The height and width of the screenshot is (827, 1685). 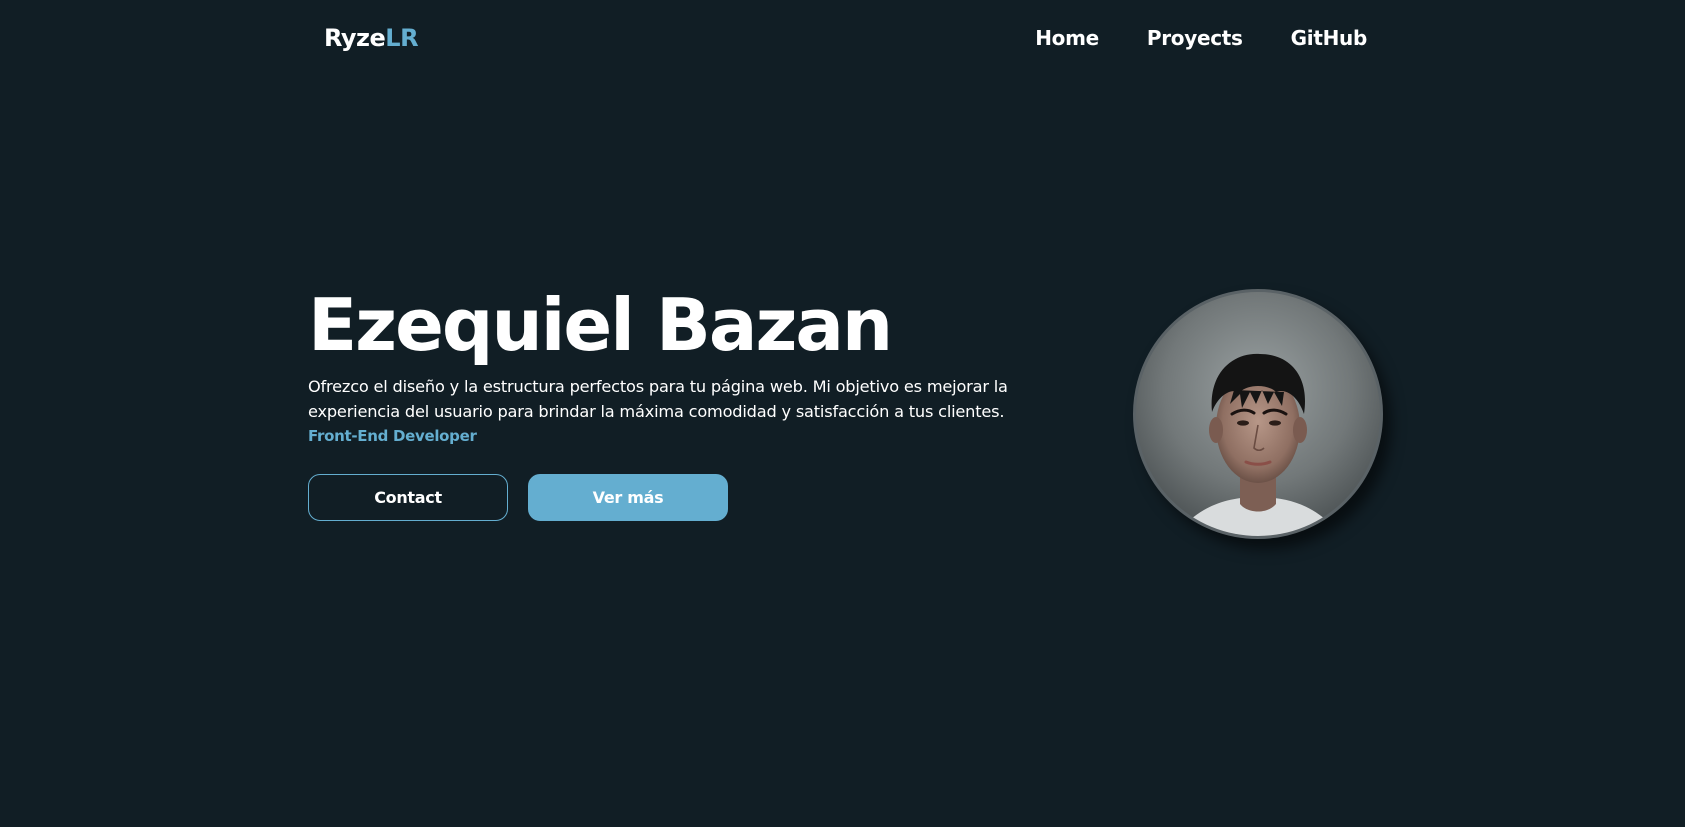 What do you see at coordinates (600, 325) in the screenshot?
I see `hero-title: Ezequiel Bazan` at bounding box center [600, 325].